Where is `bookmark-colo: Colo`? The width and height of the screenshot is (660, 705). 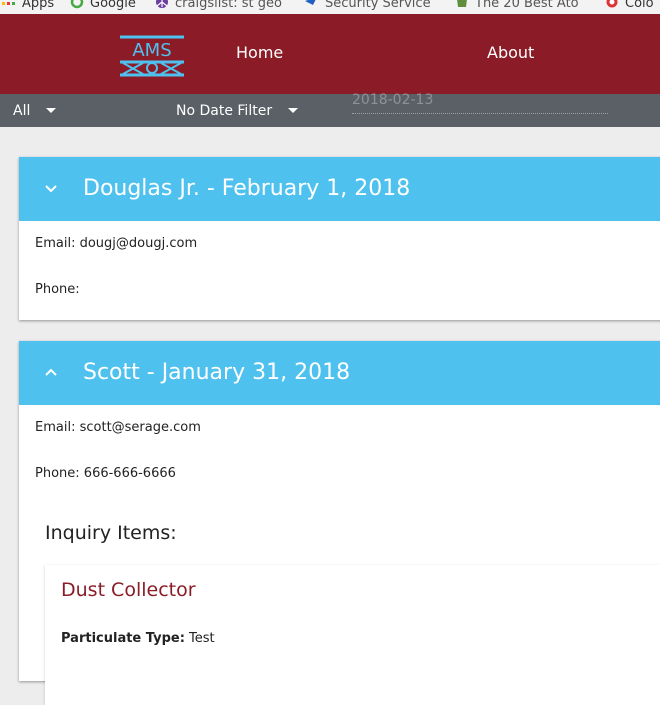
bookmark-colo: Colo is located at coordinates (629, 5).